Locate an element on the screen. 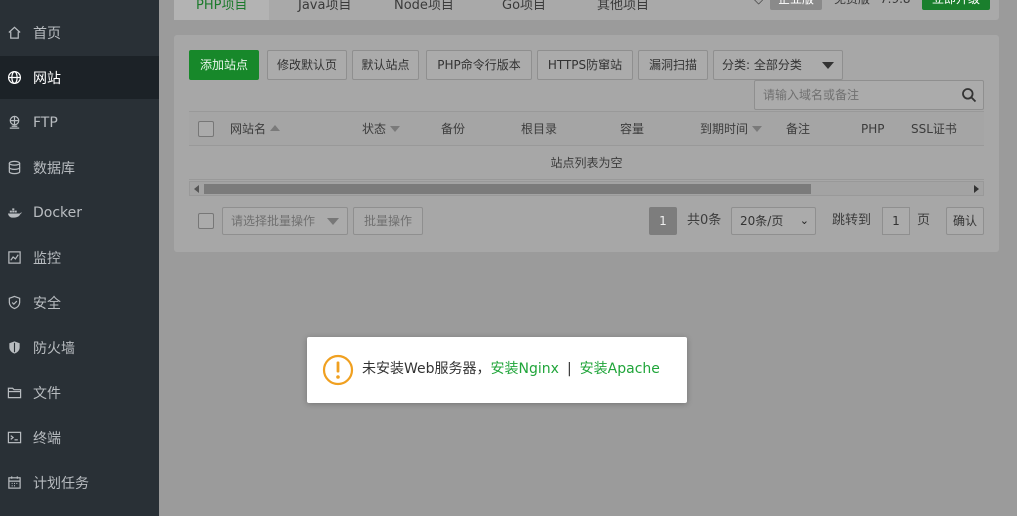 The image size is (1017, 516). home-icon is located at coordinates (14, 33).